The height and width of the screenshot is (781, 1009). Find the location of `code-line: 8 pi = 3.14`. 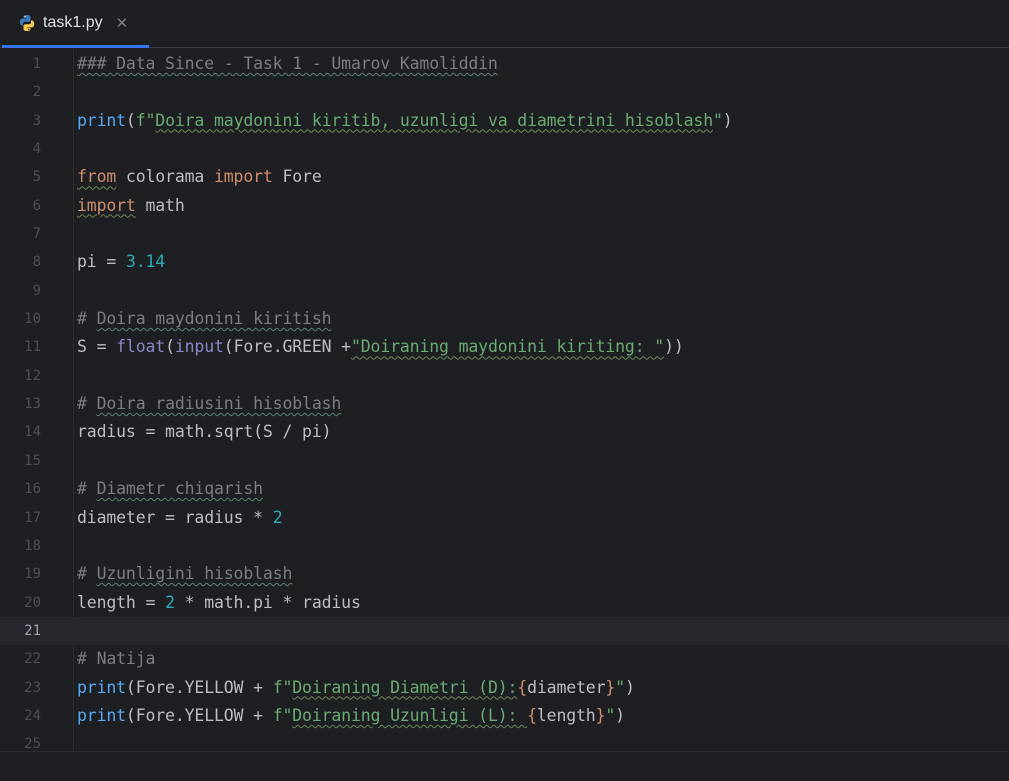

code-line: 8 pi = 3.14 is located at coordinates (504, 262).